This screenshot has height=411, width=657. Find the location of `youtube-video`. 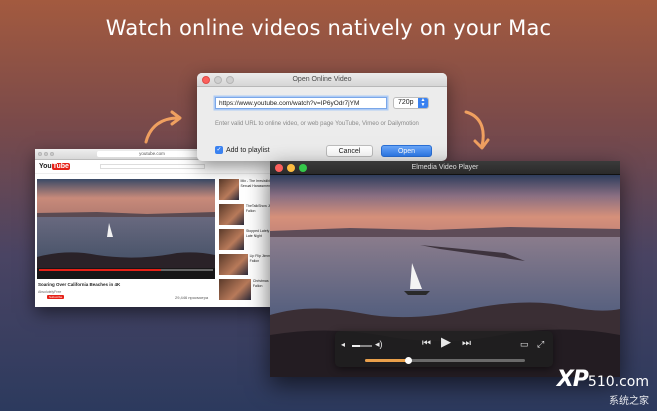

youtube-video is located at coordinates (126, 229).